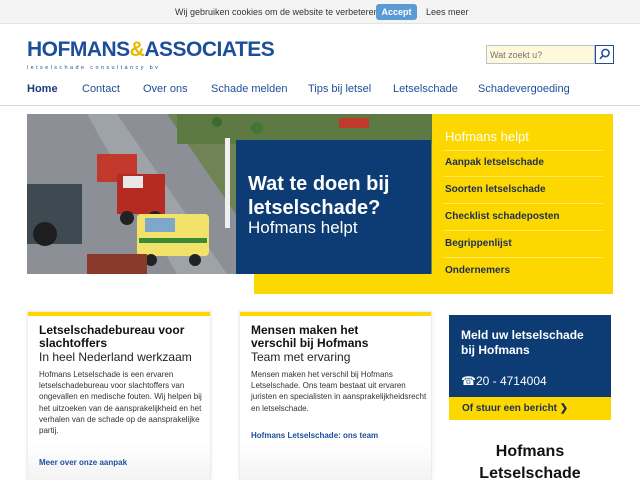 This screenshot has height=480, width=640. What do you see at coordinates (303, 227) in the screenshot?
I see `hero-subtitle: Hofmans helpt` at bounding box center [303, 227].